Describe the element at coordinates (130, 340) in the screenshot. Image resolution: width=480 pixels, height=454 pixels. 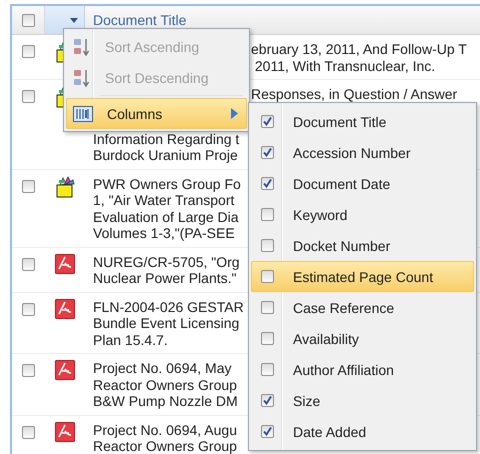
I see `document-title-text: Plan 15.4.7.` at that location.